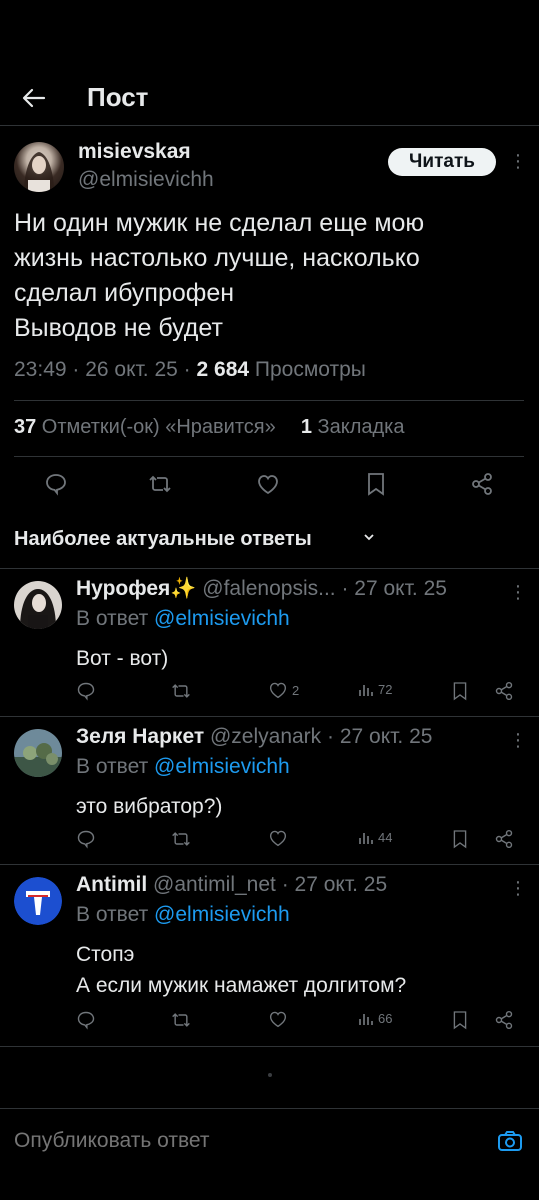 The height and width of the screenshot is (1200, 539). Describe the element at coordinates (510, 1141) in the screenshot. I see `camera-icon` at that location.